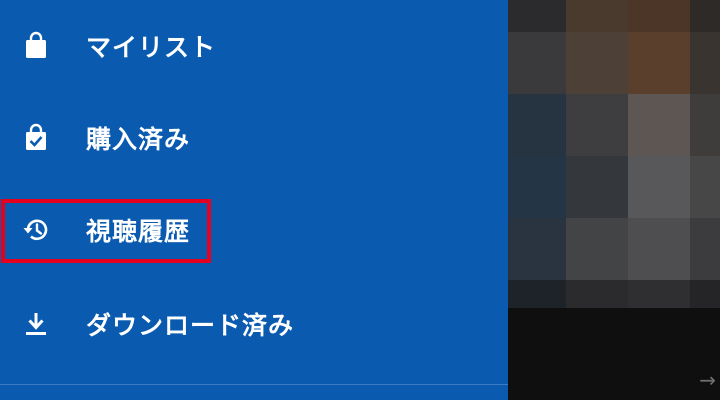 The width and height of the screenshot is (720, 400). I want to click on menu-item-label: 視聴履歴, so click(138, 231).